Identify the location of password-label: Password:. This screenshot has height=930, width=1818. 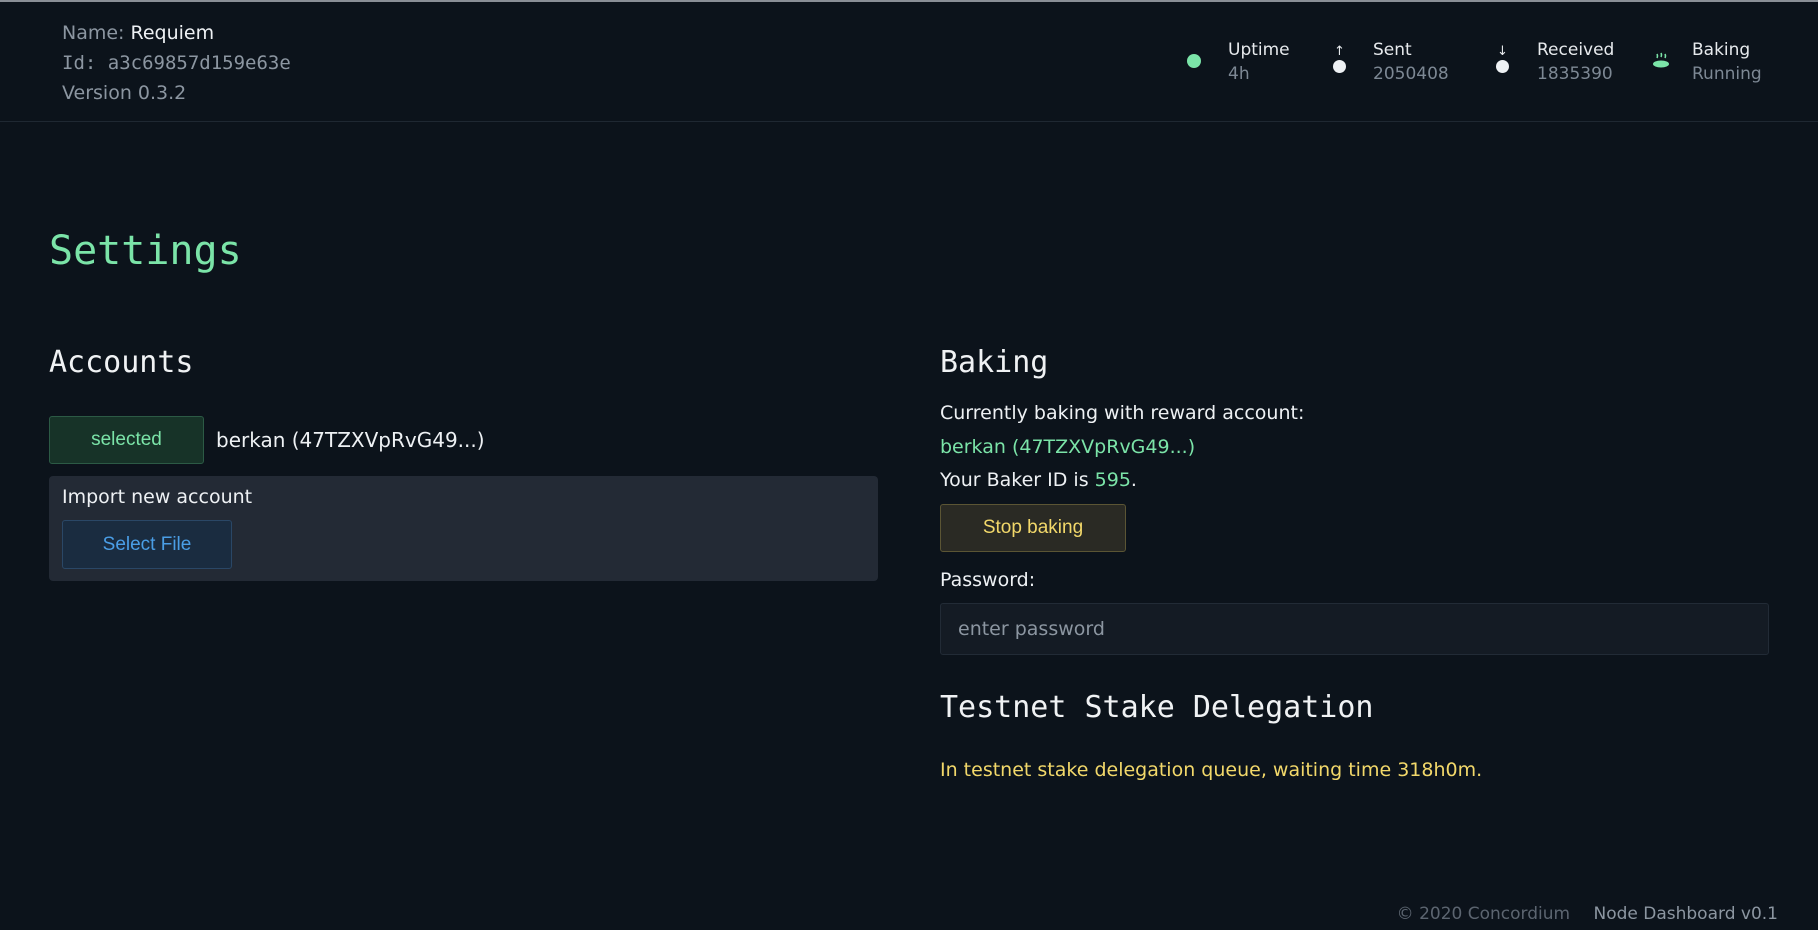
(988, 580).